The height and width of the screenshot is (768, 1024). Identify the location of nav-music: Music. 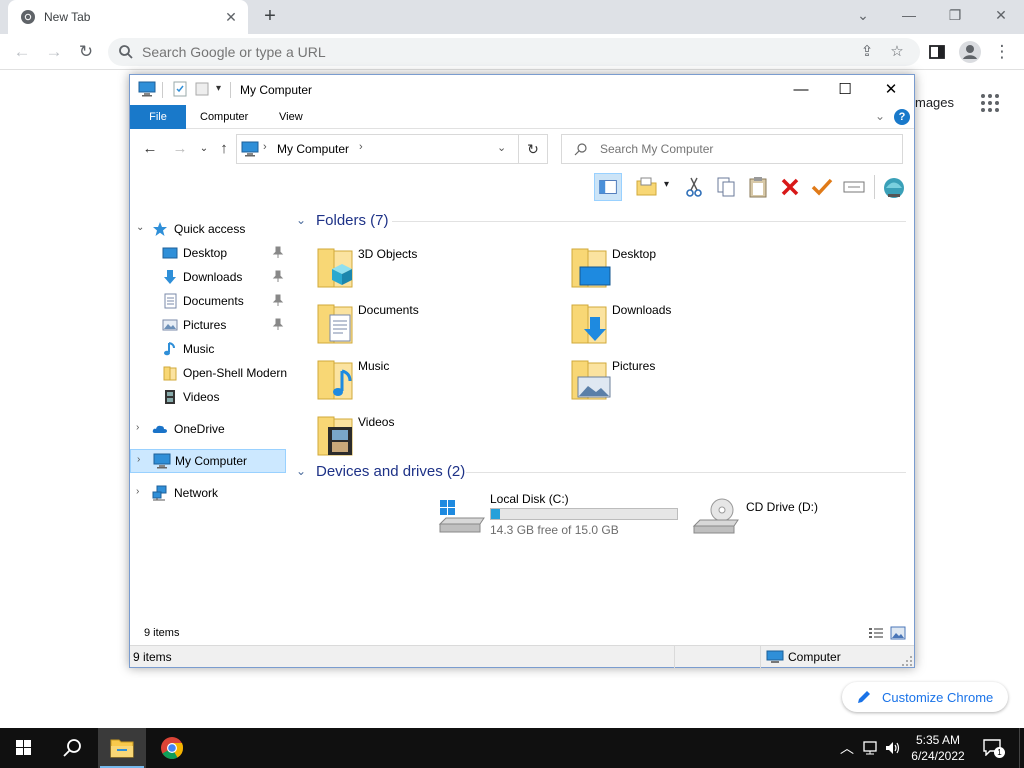
(210, 349).